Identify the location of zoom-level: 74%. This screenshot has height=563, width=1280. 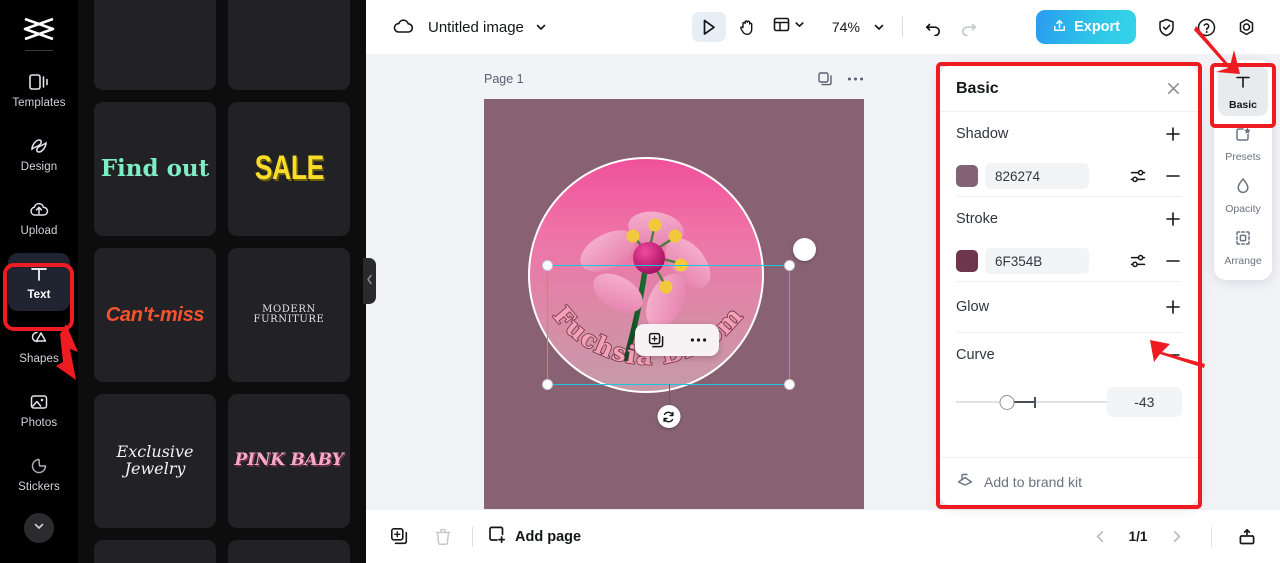
(846, 27).